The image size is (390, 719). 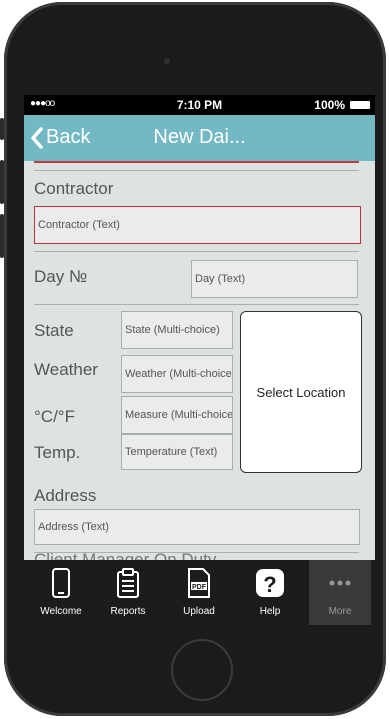 I want to click on svg-text: PDF, so click(x=199, y=587).